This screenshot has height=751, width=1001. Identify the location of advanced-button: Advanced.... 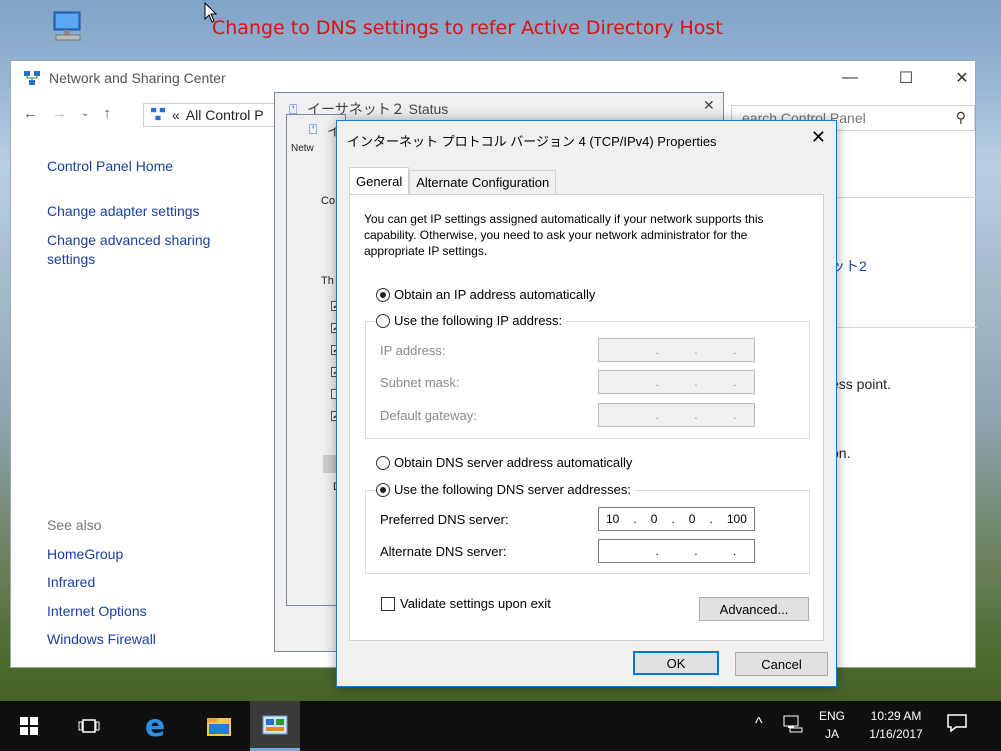
(754, 609).